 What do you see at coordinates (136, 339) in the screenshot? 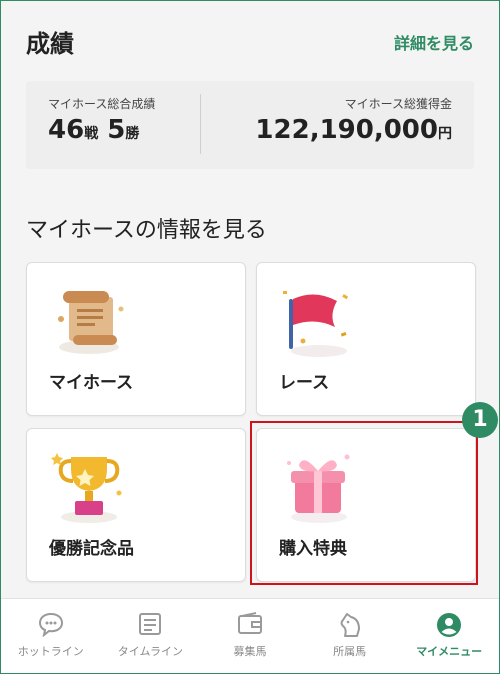
I see `card-my-horse: マイホース` at bounding box center [136, 339].